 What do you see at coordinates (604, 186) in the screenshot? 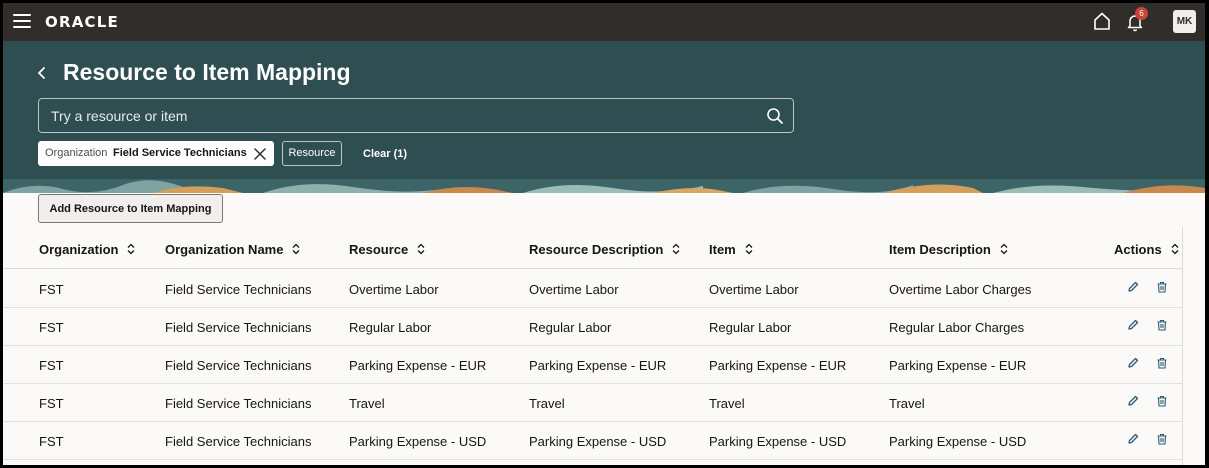
I see `banner-decoration` at bounding box center [604, 186].